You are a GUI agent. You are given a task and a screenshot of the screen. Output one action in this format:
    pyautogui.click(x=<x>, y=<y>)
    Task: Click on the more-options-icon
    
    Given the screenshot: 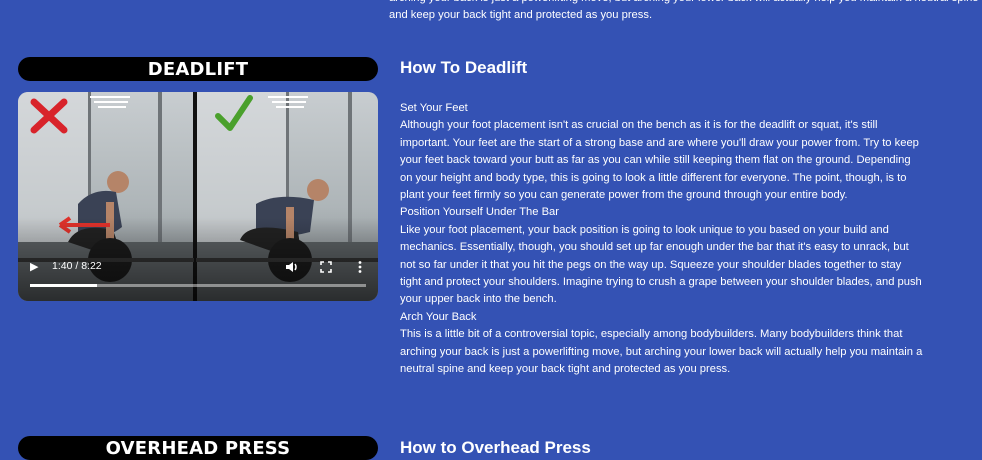 What is the action you would take?
    pyautogui.click(x=360, y=267)
    